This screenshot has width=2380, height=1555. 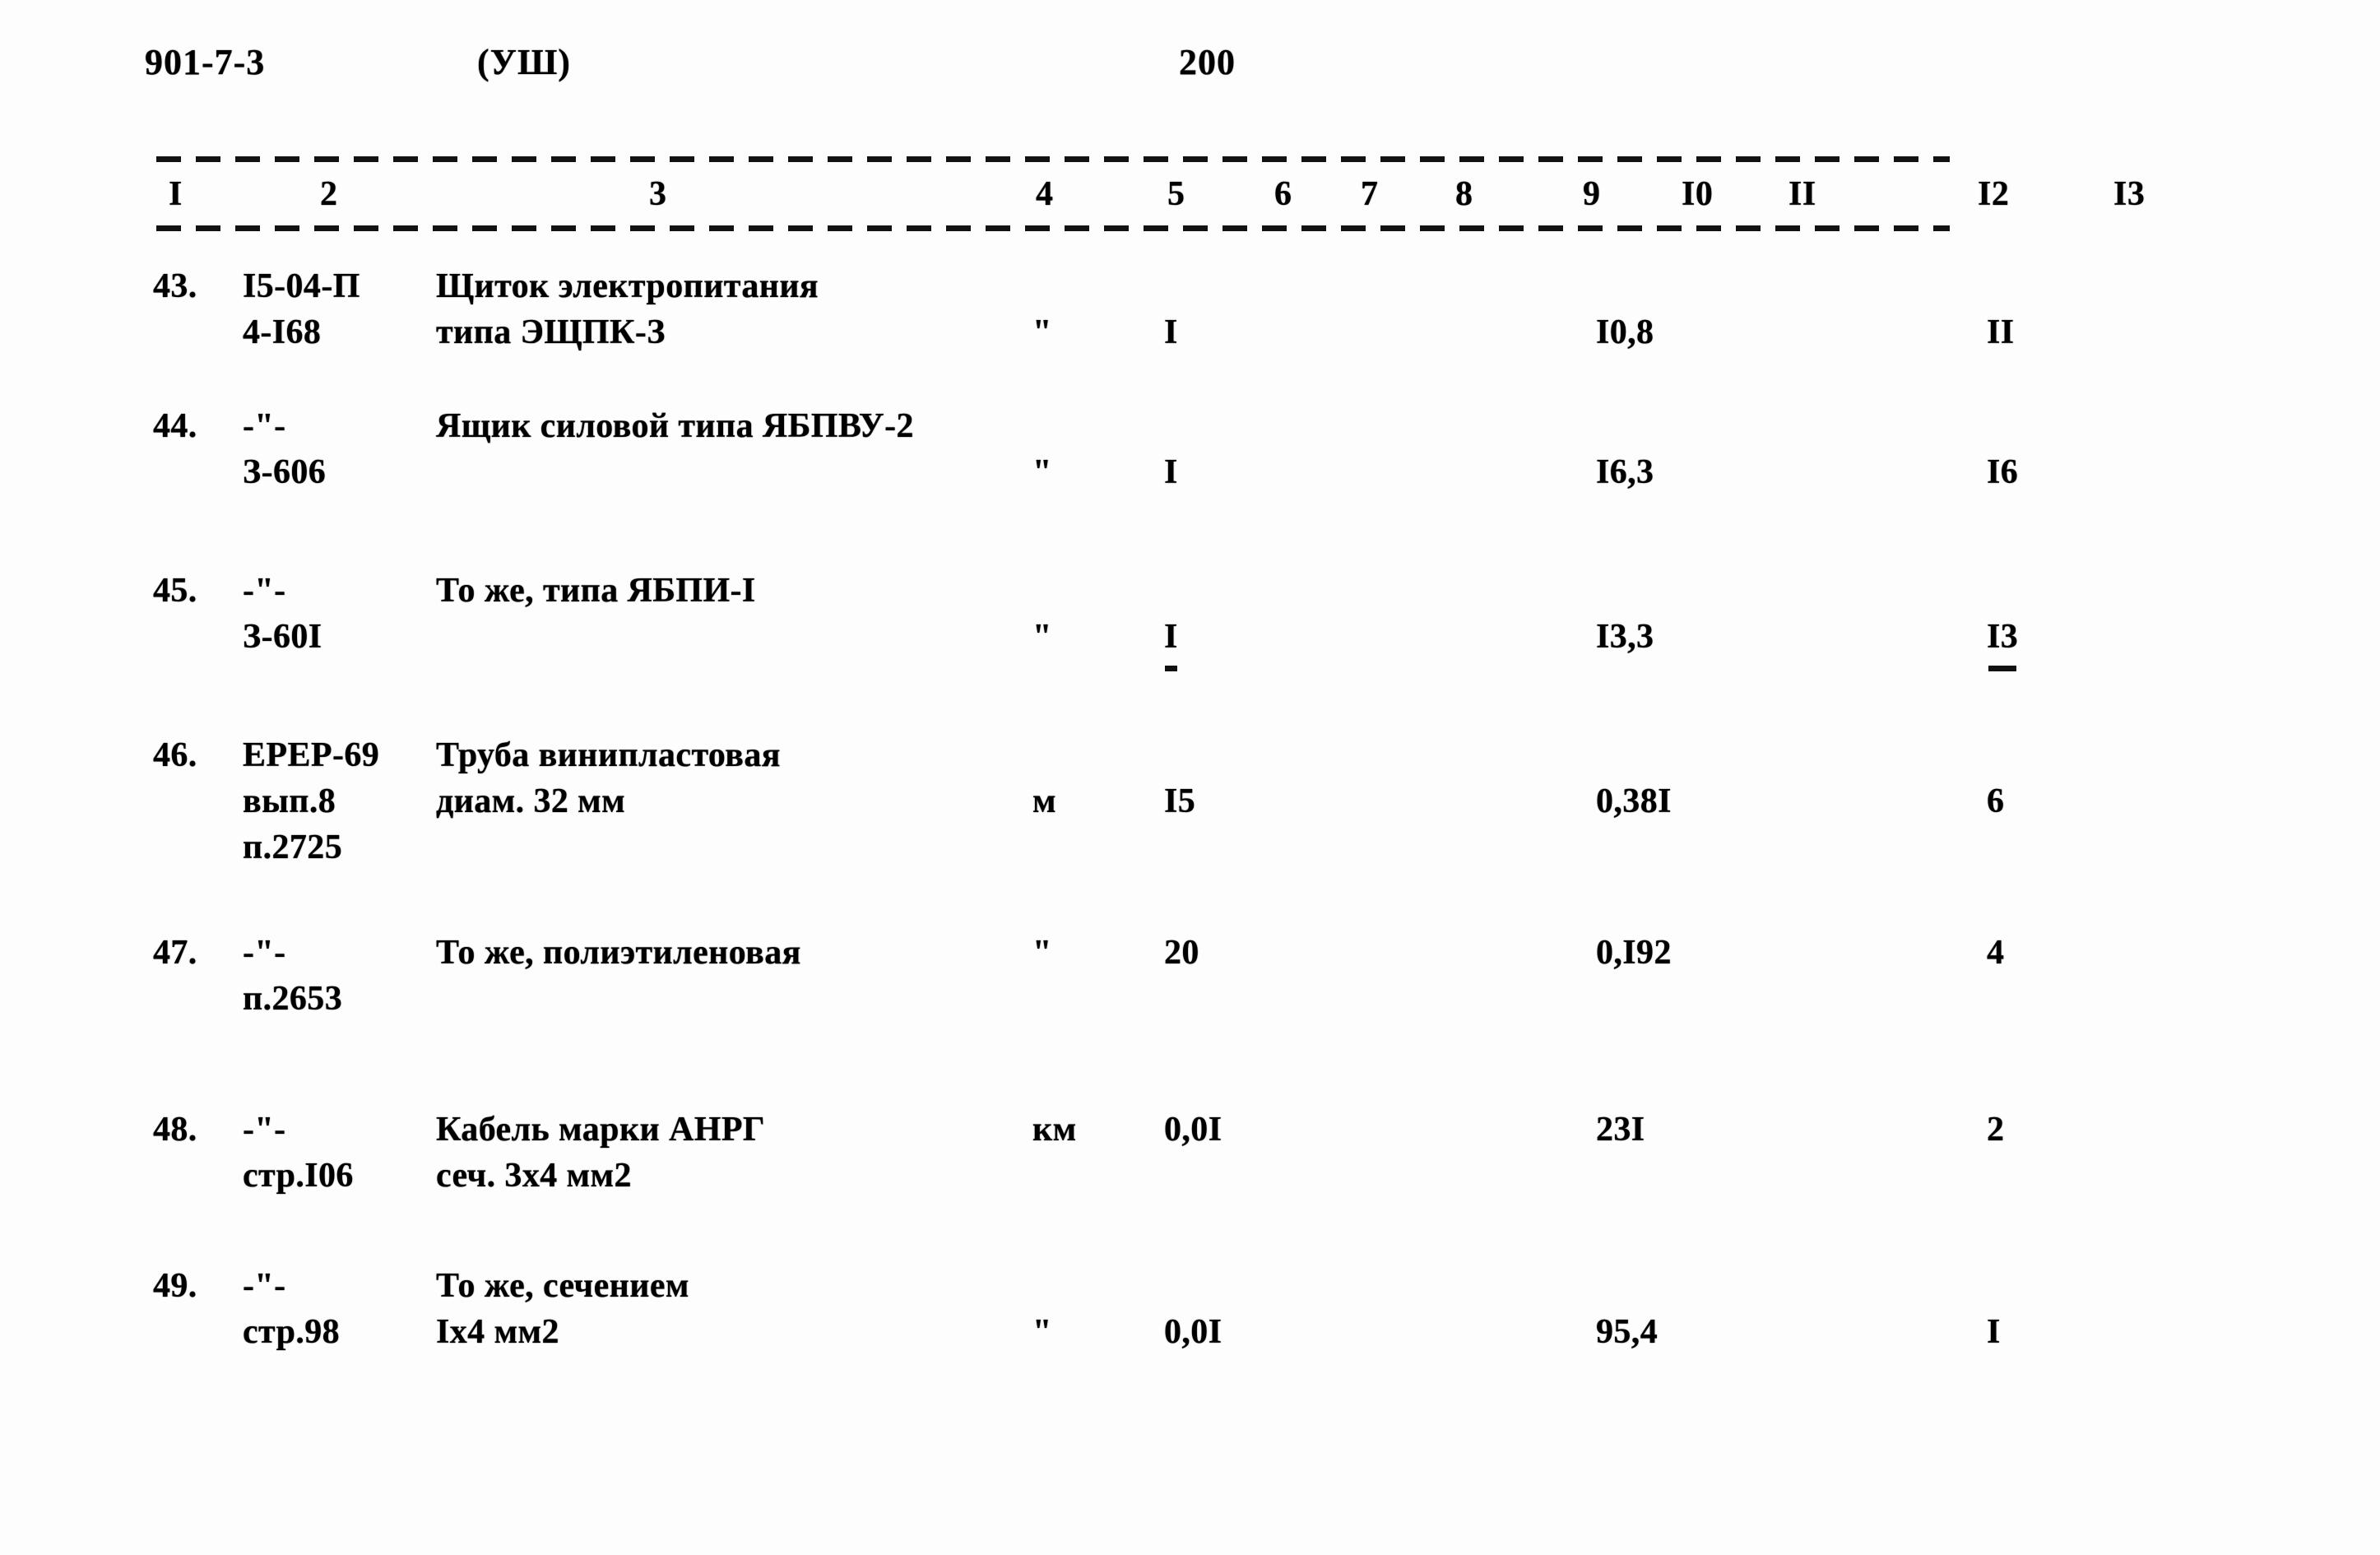 I want to click on row-column-12-value: 6, so click(x=1996, y=801).